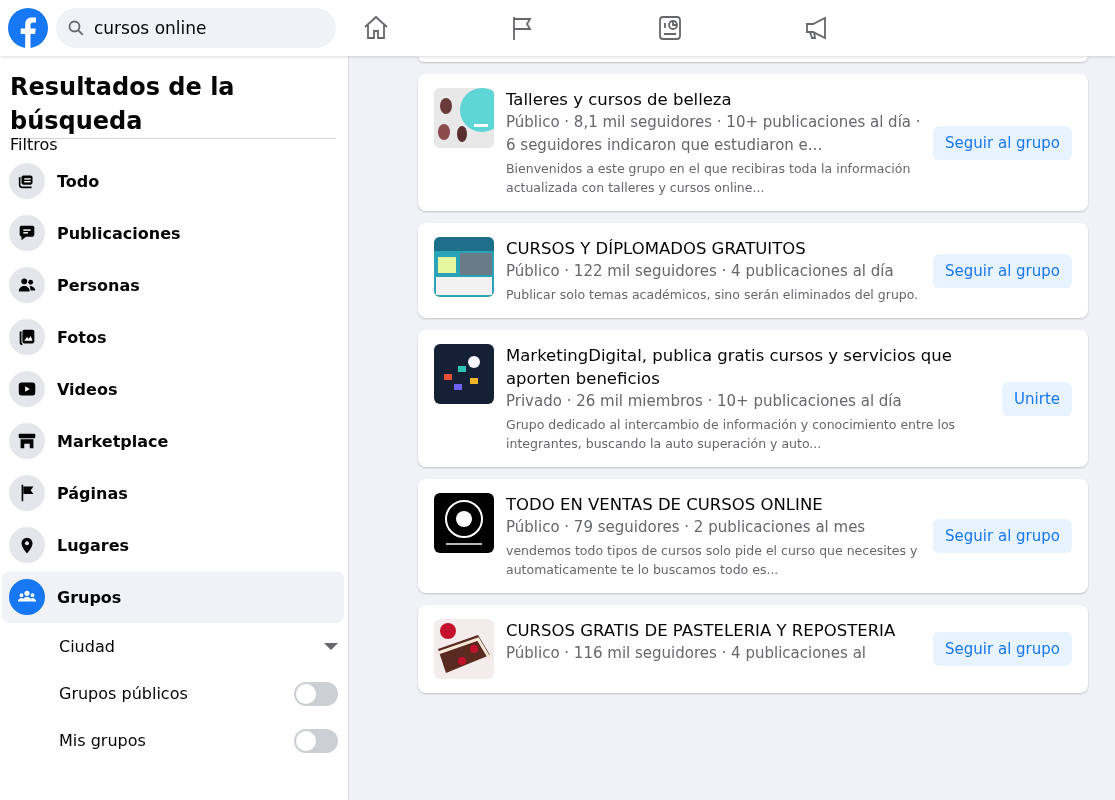 Image resolution: width=1115 pixels, height=800 pixels. I want to click on group-details: Privado · 26 mil miembros · 10+ publicaciones al día, so click(704, 401).